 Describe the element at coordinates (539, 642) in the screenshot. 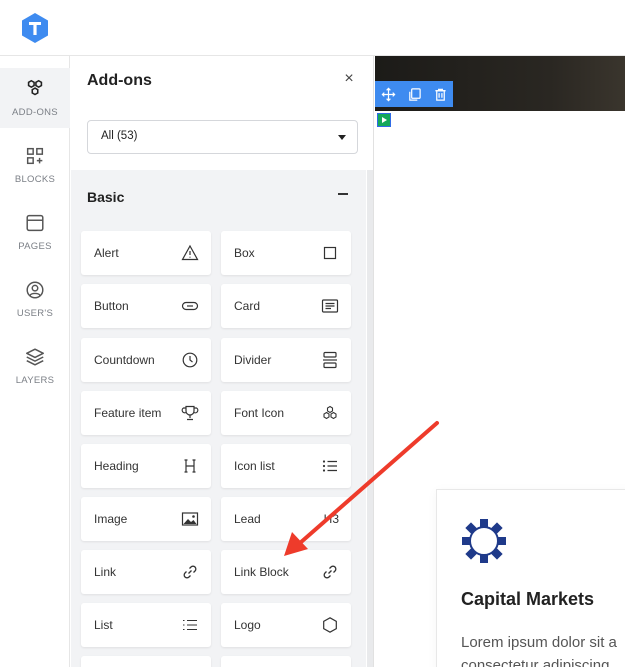

I see `card-body-line: Lorem ipsum dolor sit a` at that location.